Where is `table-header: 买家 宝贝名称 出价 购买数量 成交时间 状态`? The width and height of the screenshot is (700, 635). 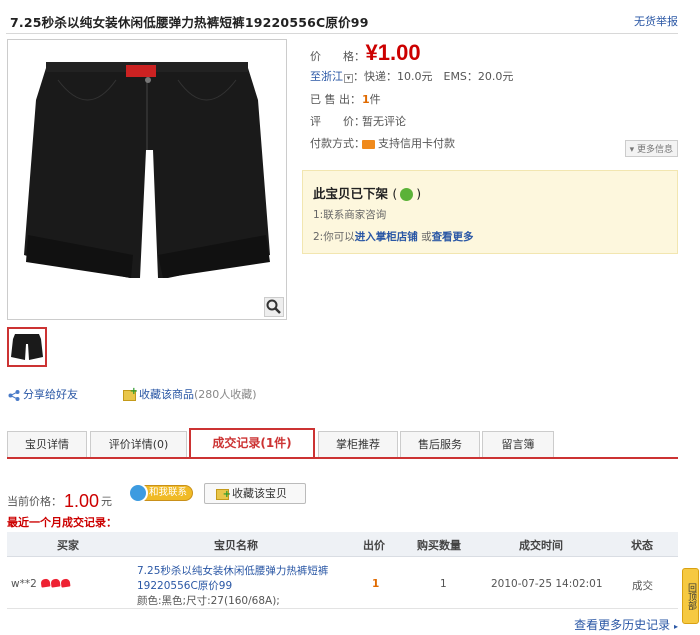 table-header: 买家 宝贝名称 出价 购买数量 成交时间 状态 is located at coordinates (342, 544).